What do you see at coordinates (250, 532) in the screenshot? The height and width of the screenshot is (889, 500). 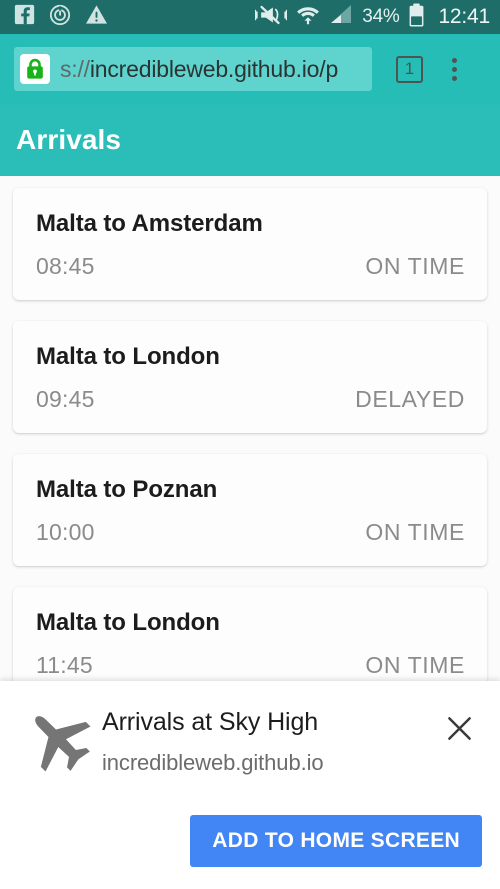 I see `flight-meta: 10:00 ON TIME` at bounding box center [250, 532].